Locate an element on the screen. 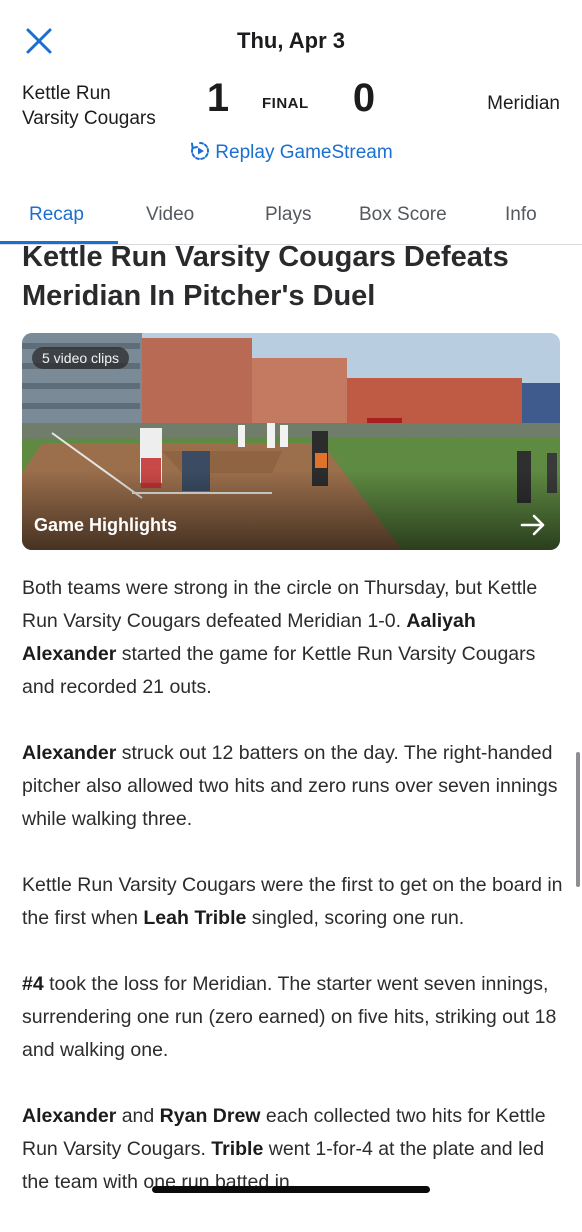  player-name: #4 is located at coordinates (33, 984).